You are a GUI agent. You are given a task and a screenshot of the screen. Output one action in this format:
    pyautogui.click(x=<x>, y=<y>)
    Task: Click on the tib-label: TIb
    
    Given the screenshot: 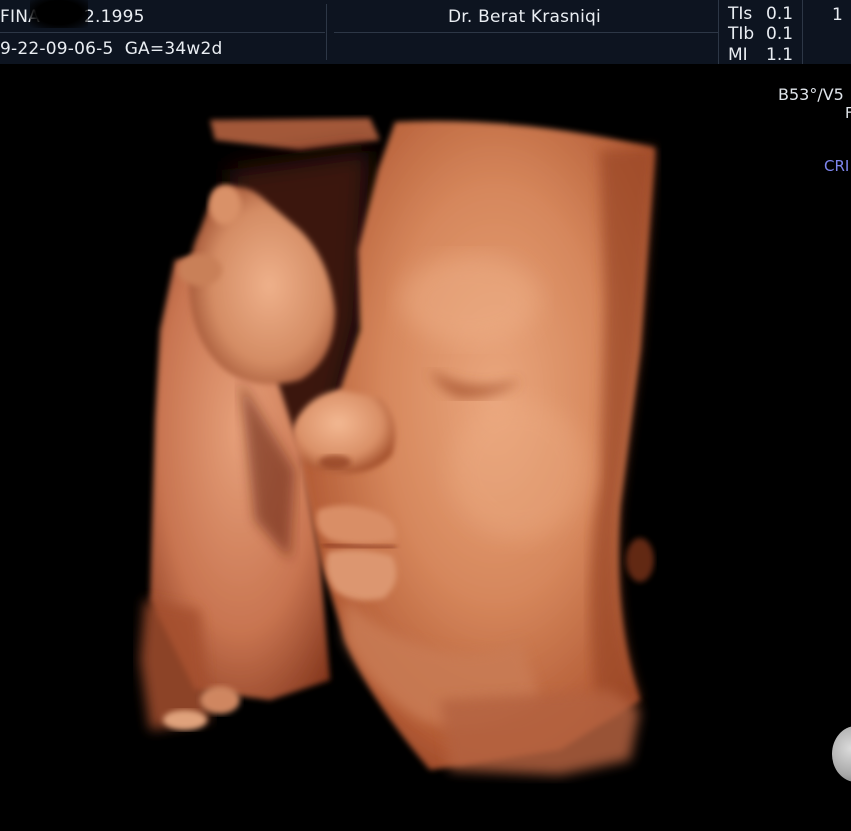 What is the action you would take?
    pyautogui.click(x=741, y=34)
    